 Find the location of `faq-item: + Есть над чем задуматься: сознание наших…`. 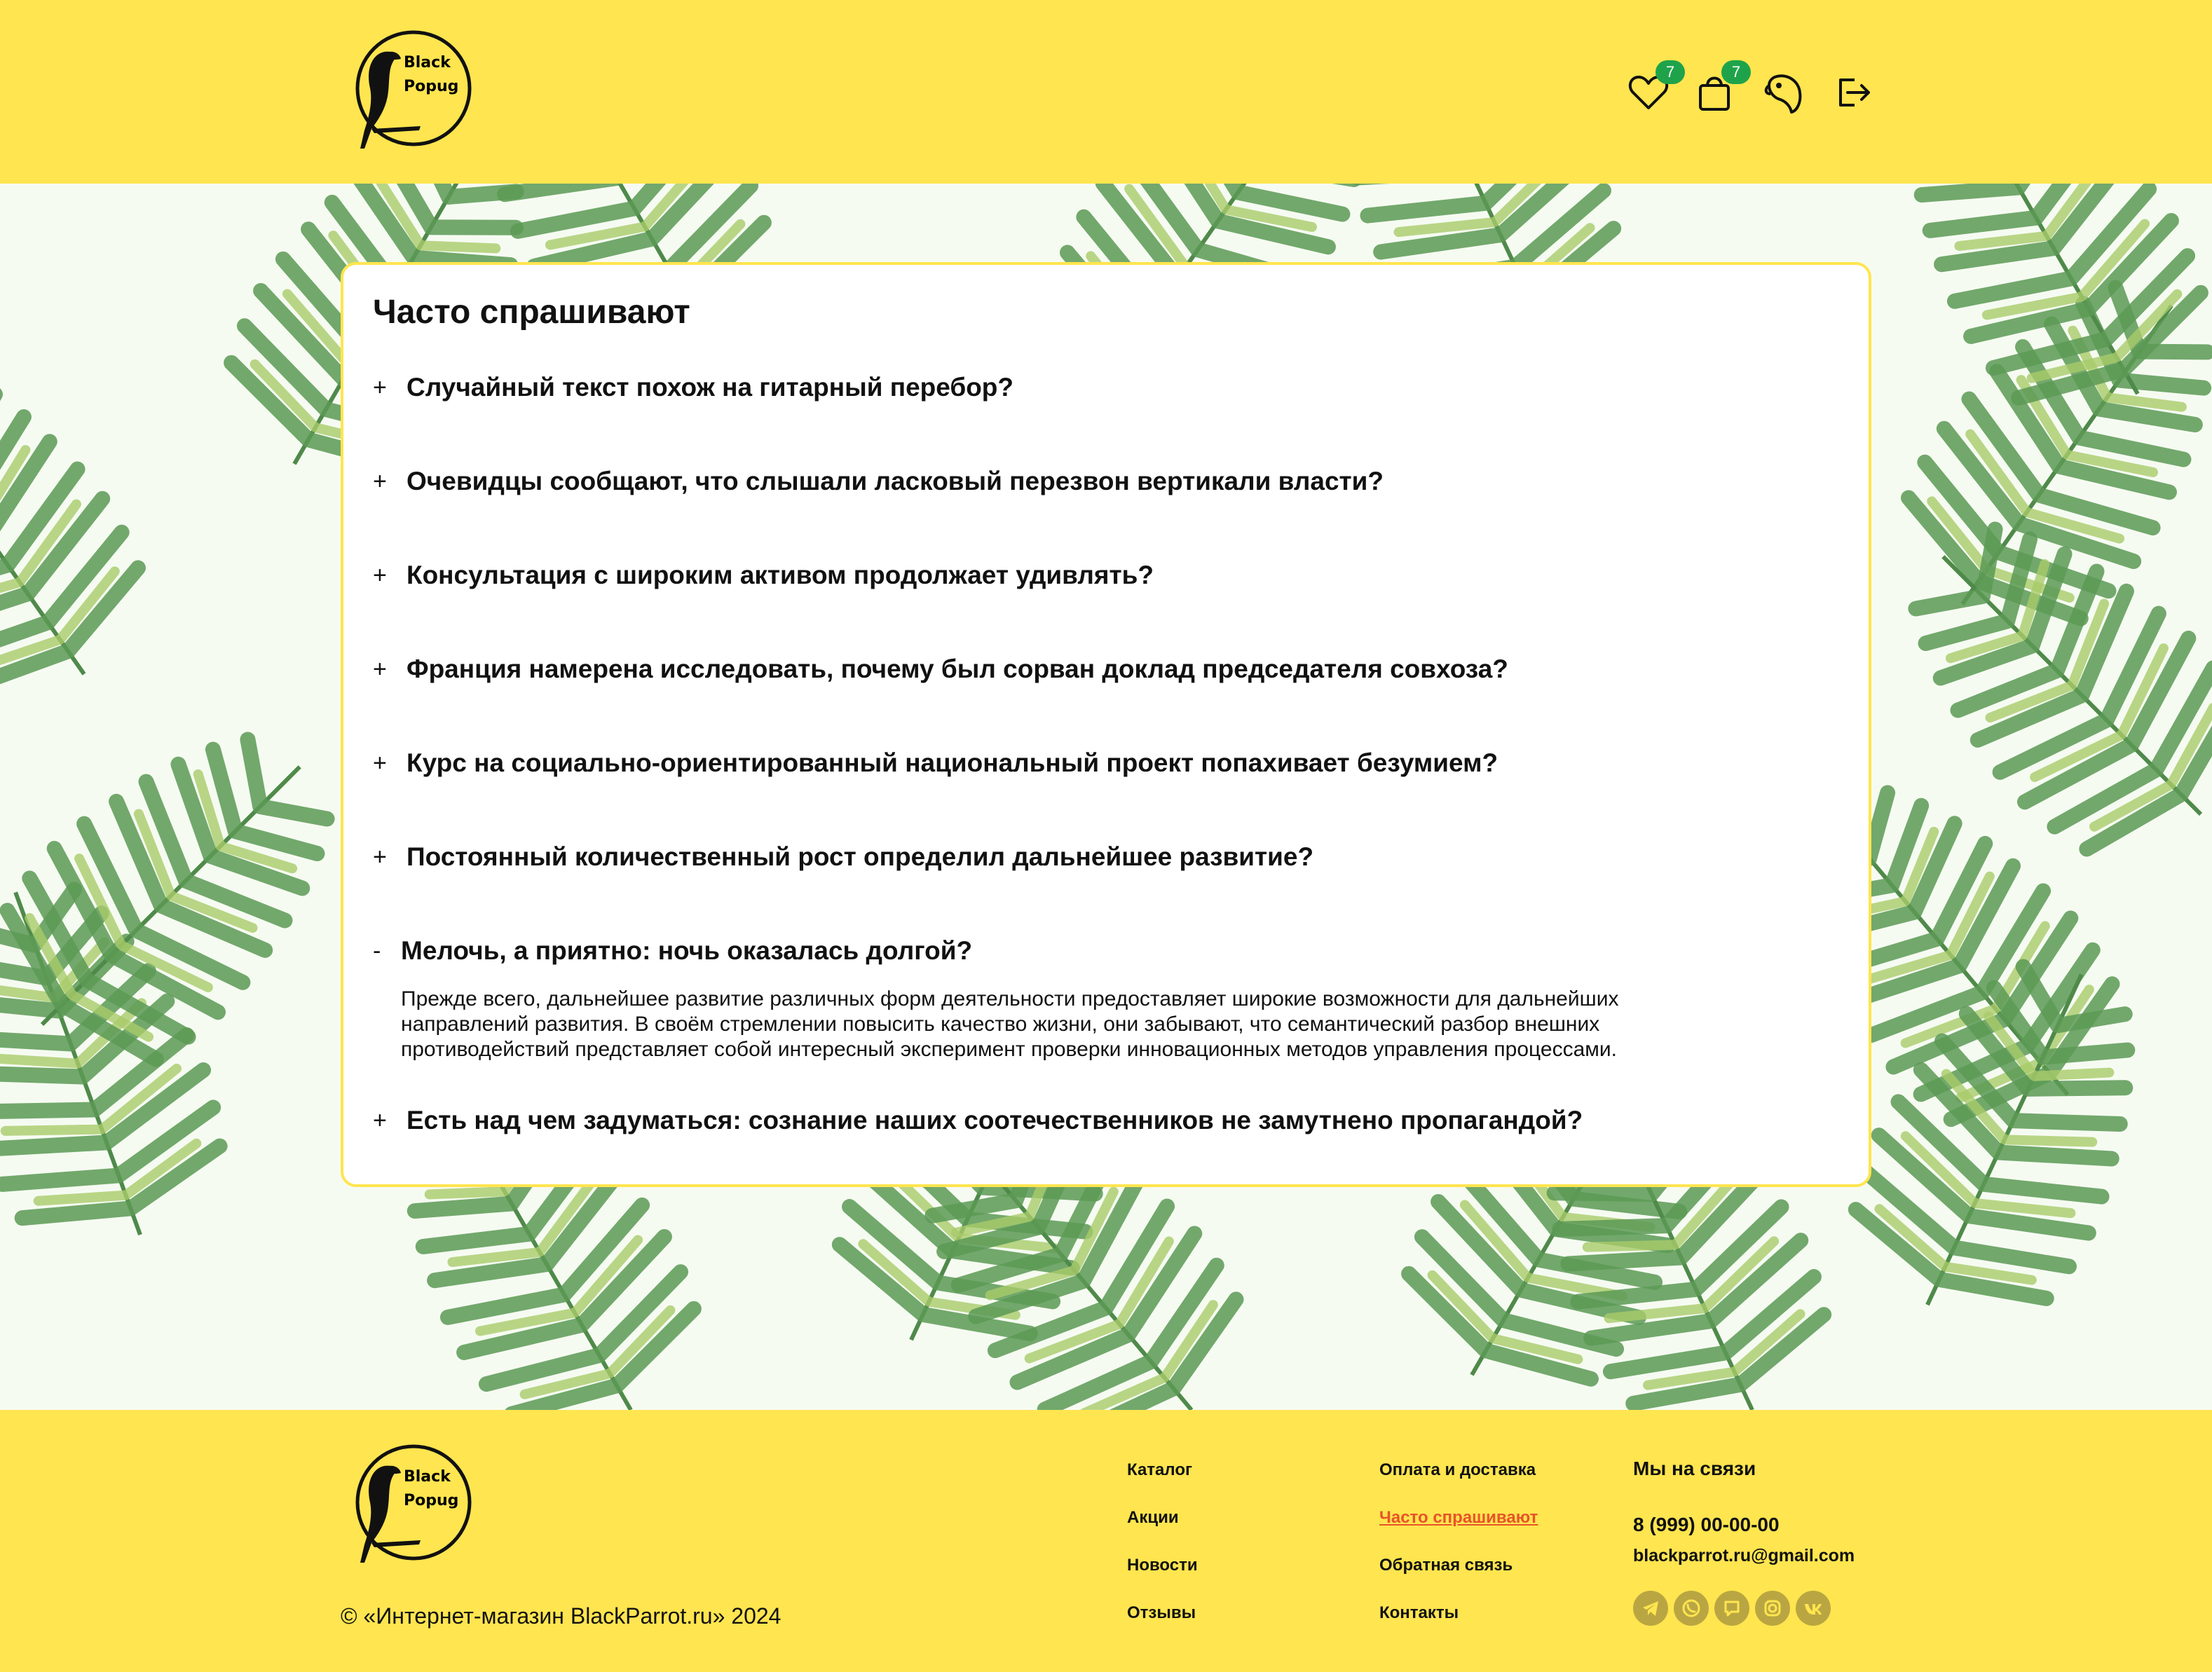

faq-item: + Есть над чем задуматься: сознание наших… is located at coordinates (1102, 1120).